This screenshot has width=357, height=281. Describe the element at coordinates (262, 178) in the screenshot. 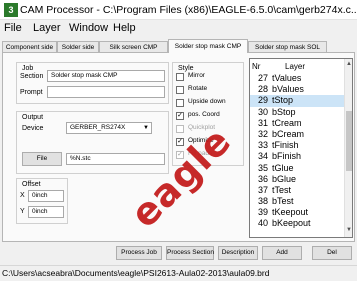

I see `layer-number: 36` at that location.